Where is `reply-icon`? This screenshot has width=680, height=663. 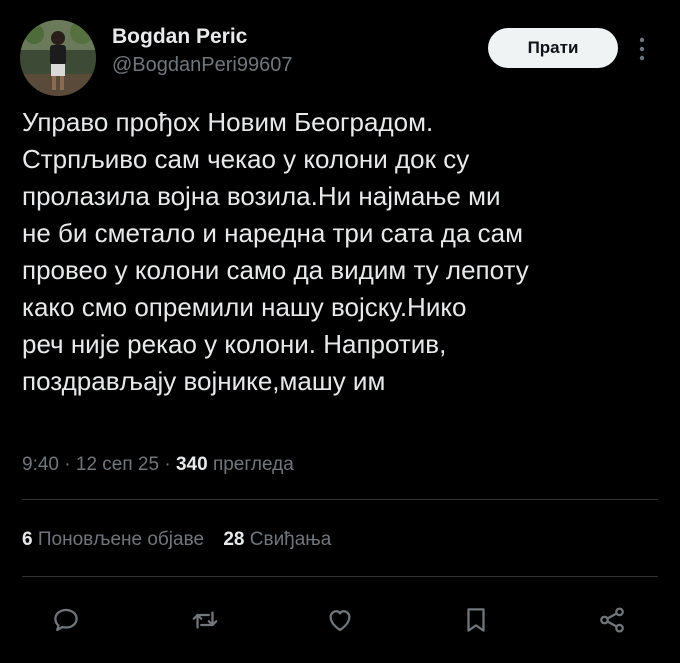
reply-icon is located at coordinates (66, 620).